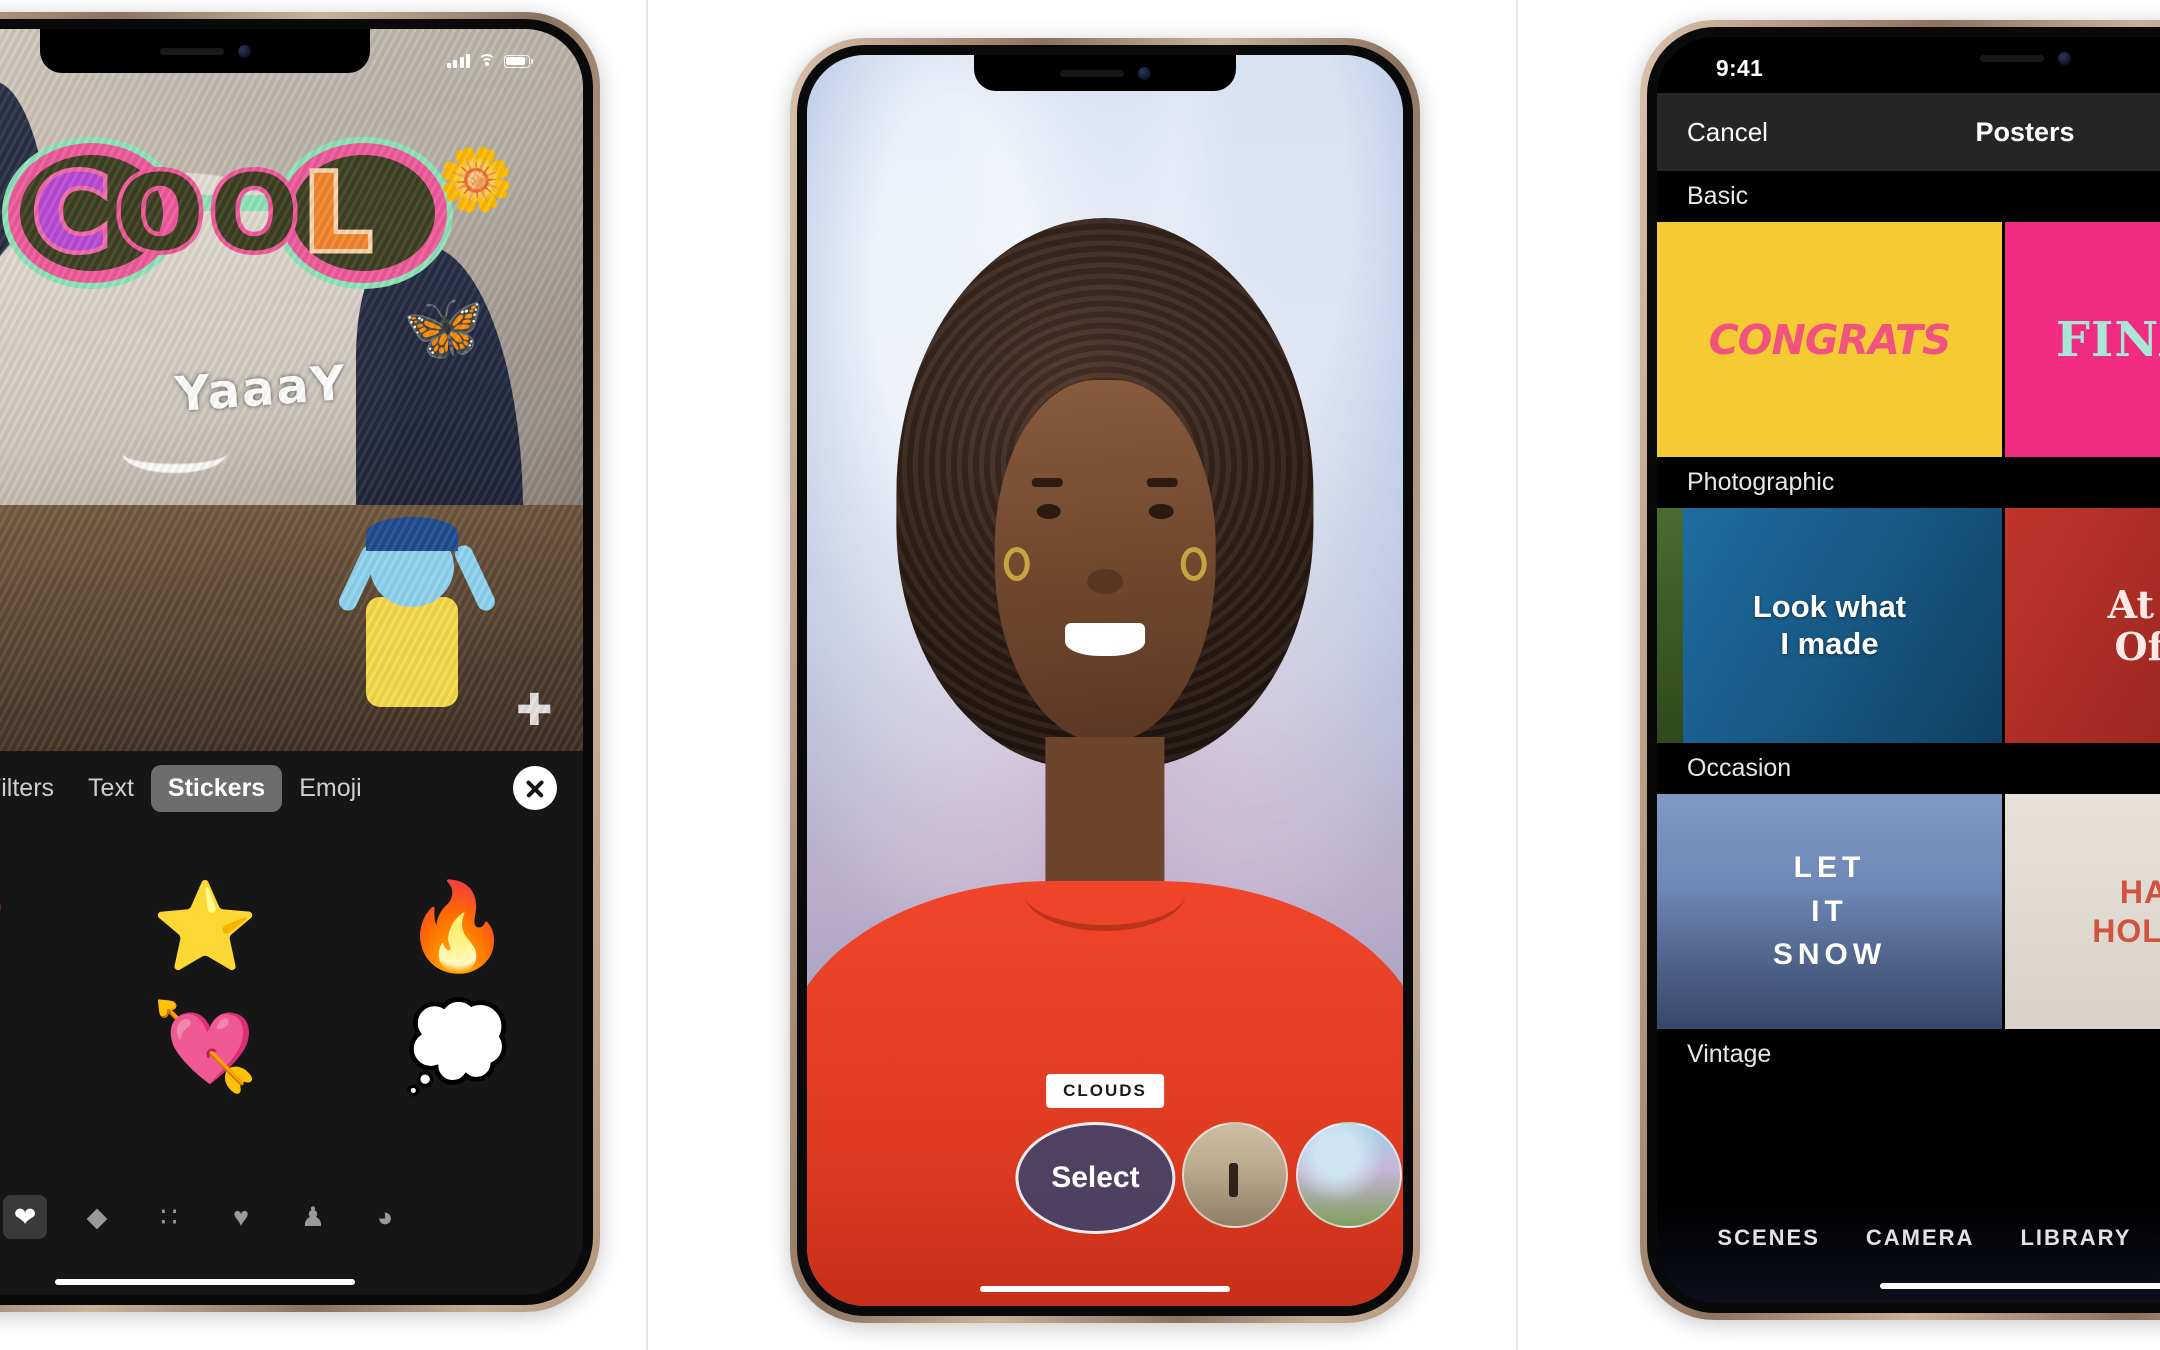  What do you see at coordinates (330, 788) in the screenshot?
I see `tab-emoji: Emoji` at bounding box center [330, 788].